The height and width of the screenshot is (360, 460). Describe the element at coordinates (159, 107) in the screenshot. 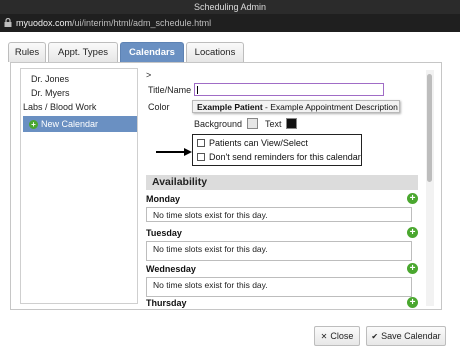

I see `color-label: Color` at that location.